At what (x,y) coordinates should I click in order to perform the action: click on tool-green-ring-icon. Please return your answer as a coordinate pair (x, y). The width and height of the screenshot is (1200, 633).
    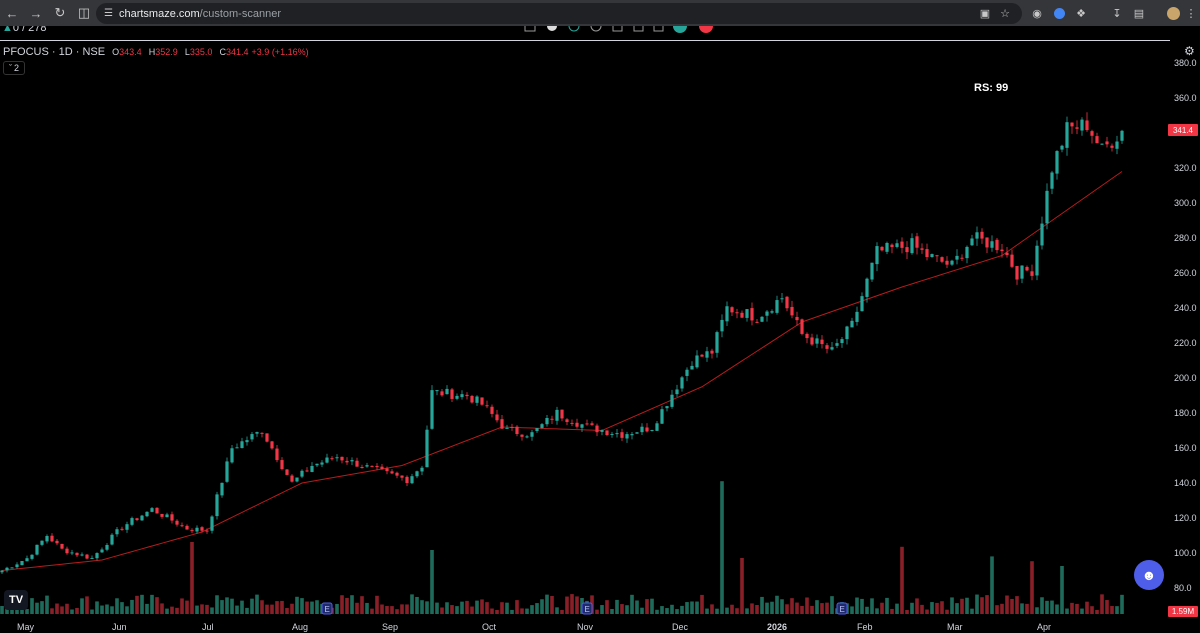
    Looking at the image, I should click on (574, 29).